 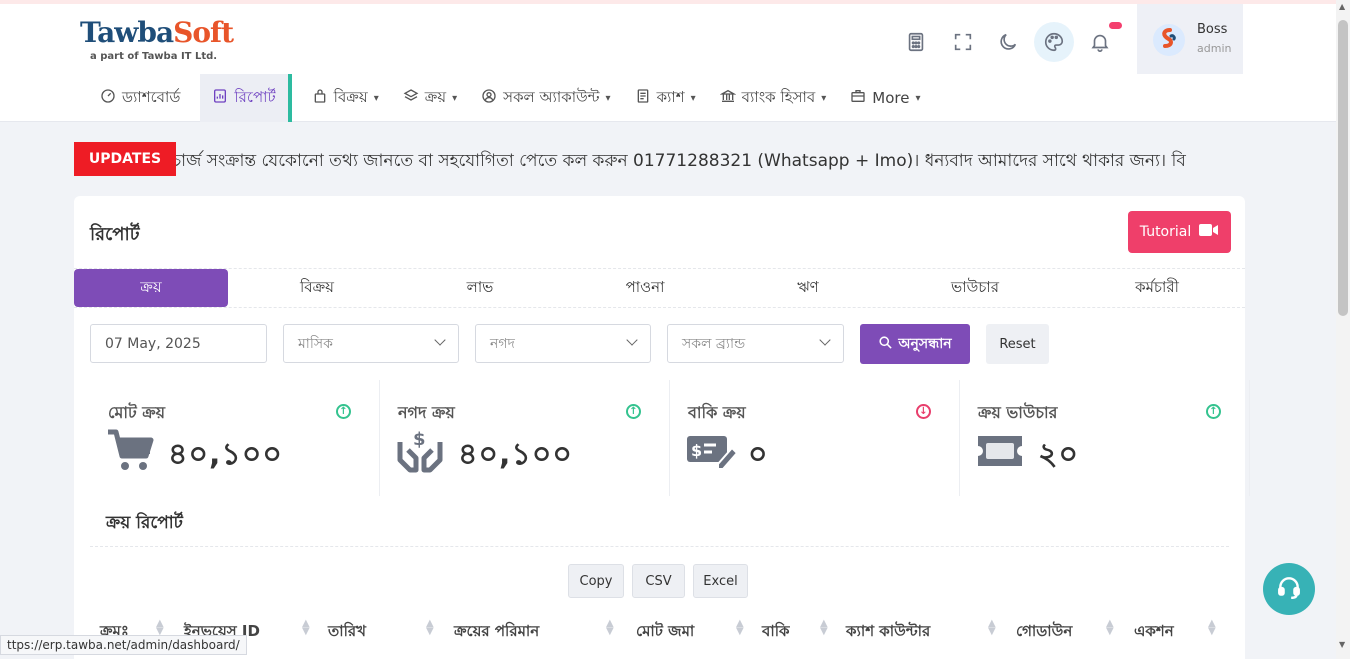 I want to click on tab-receivable: পাওনা, so click(x=645, y=288).